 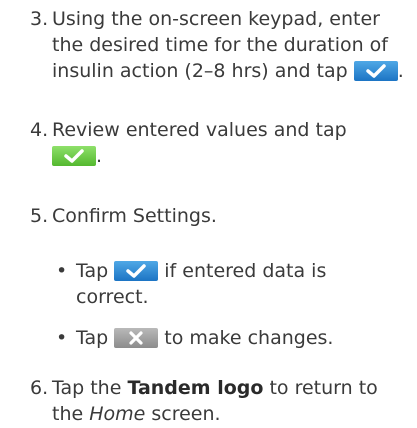 I want to click on step-text: Review entered values and tap ., so click(x=233, y=143).